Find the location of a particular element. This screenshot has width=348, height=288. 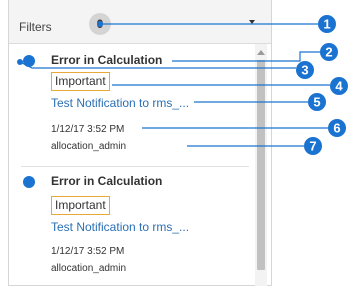

callout-marker: 5 is located at coordinates (317, 102).